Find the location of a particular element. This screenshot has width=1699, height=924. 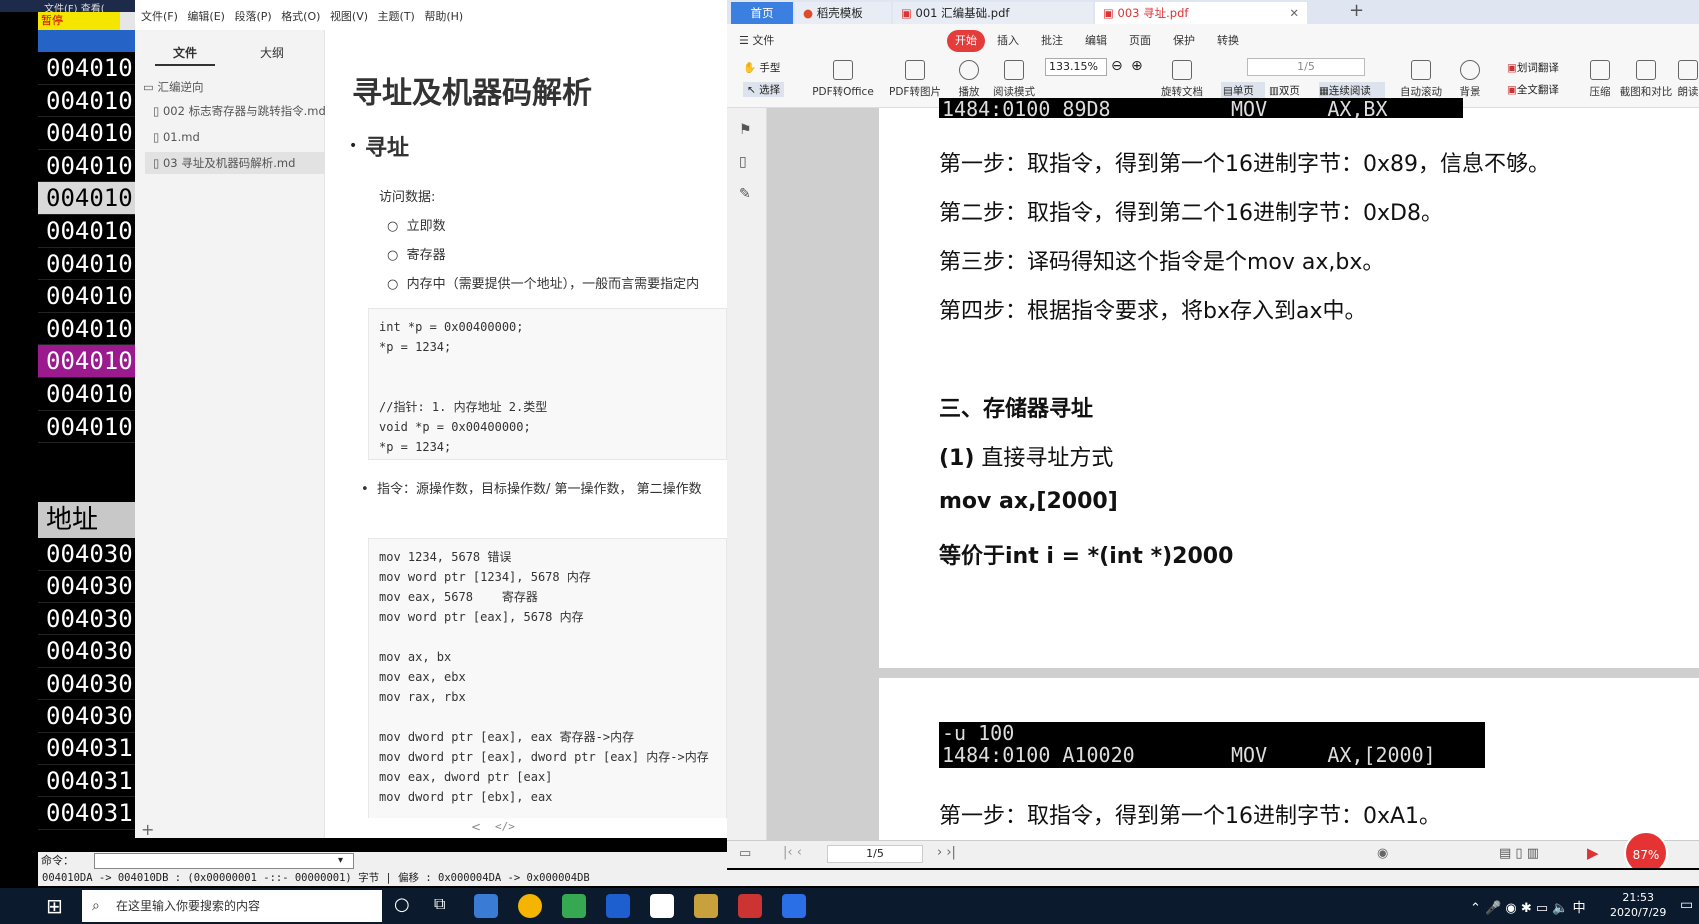

tab-pdf-003: ▣ 003 寻址.pdf ✕ is located at coordinates (1201, 13).